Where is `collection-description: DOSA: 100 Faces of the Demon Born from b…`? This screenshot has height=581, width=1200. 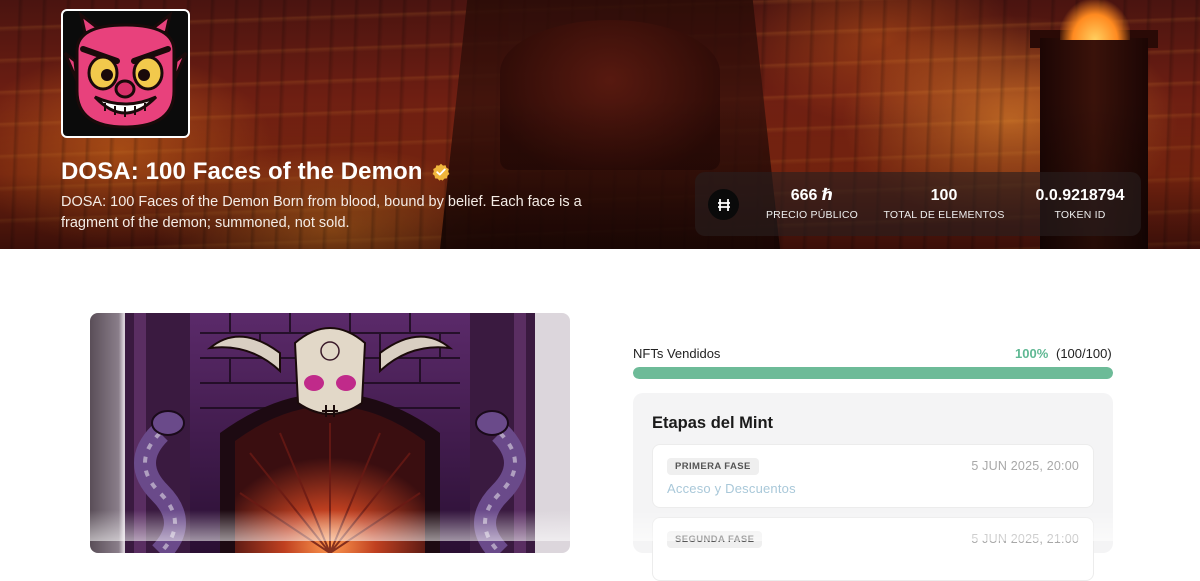
collection-description: DOSA: 100 Faces of the Demon Born from b… is located at coordinates (321, 212).